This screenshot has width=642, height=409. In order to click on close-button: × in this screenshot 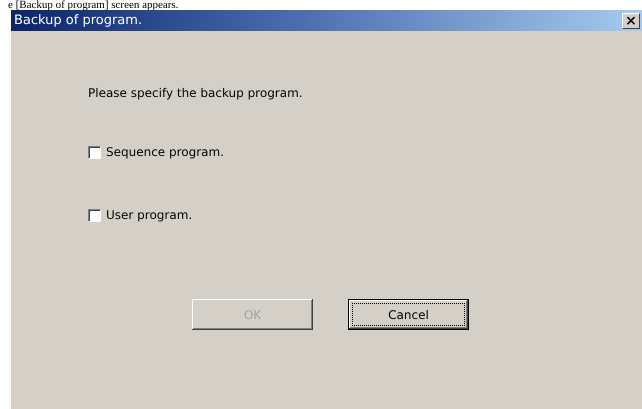, I will do `click(631, 20)`.